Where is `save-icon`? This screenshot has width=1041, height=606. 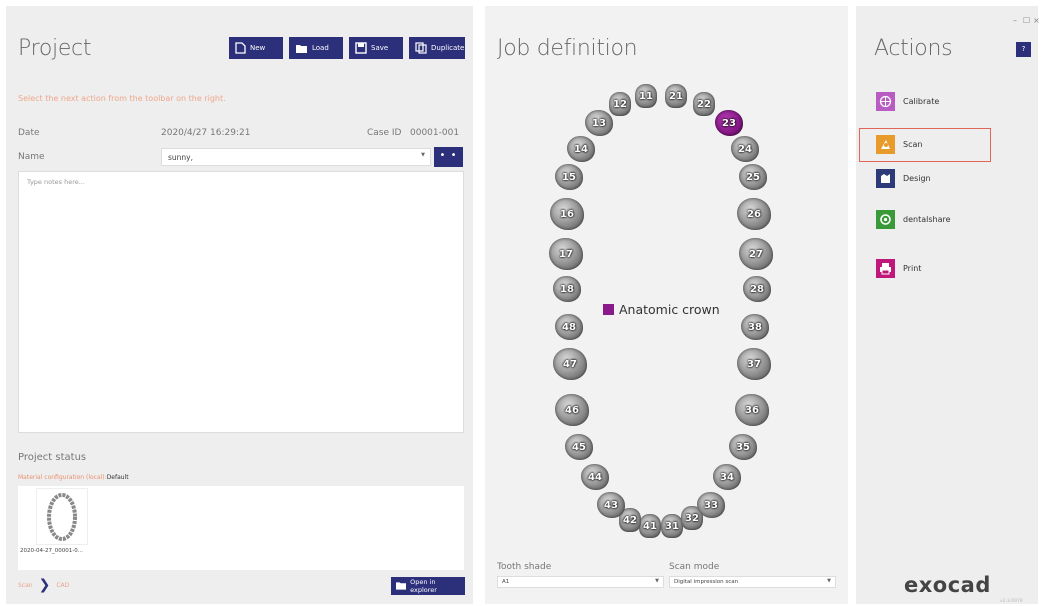 save-icon is located at coordinates (361, 48).